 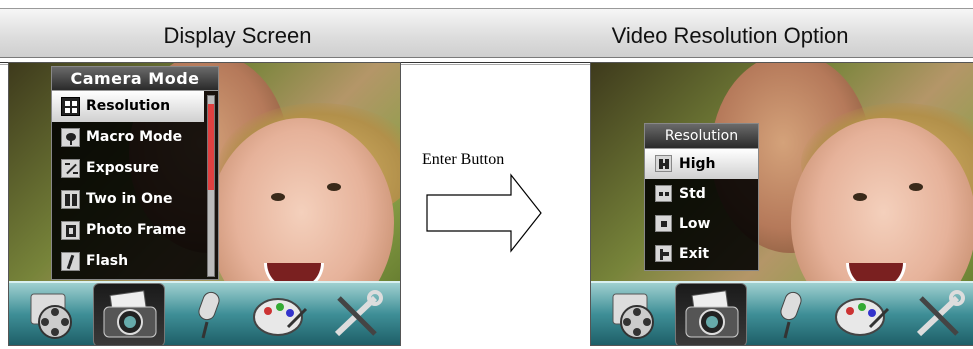 I want to click on exposure-icon, so click(x=70, y=168).